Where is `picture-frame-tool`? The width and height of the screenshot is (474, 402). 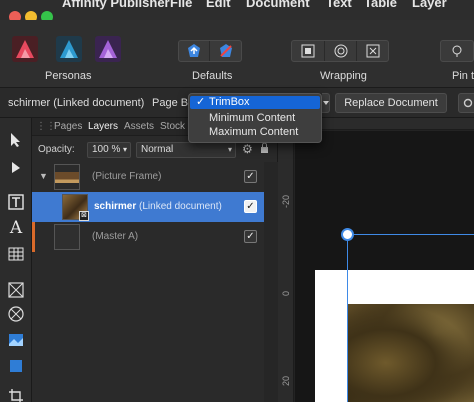 picture-frame-tool is located at coordinates (16, 290).